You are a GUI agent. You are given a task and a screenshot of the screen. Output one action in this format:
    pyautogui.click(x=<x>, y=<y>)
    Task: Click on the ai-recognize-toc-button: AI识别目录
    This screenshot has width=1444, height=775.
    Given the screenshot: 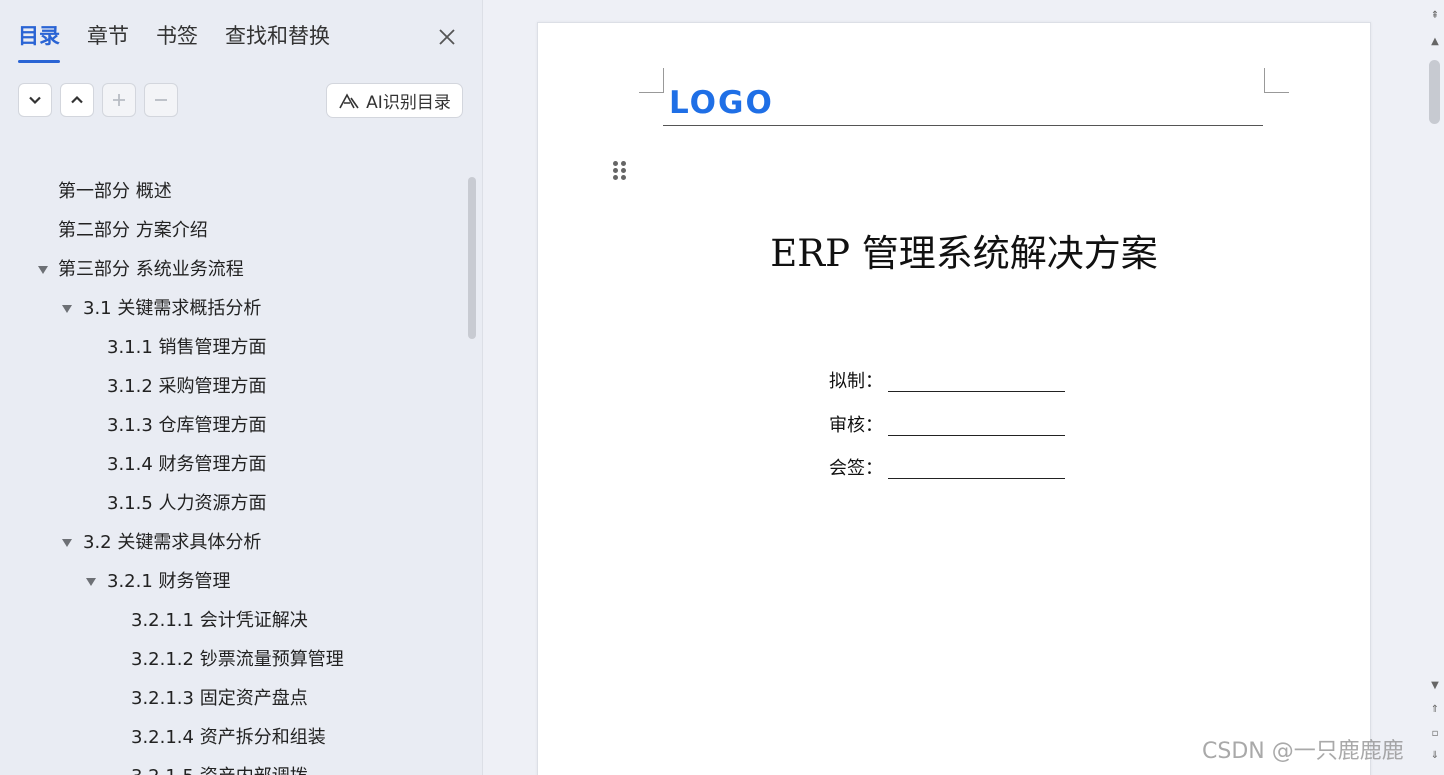 What is the action you would take?
    pyautogui.click(x=394, y=100)
    